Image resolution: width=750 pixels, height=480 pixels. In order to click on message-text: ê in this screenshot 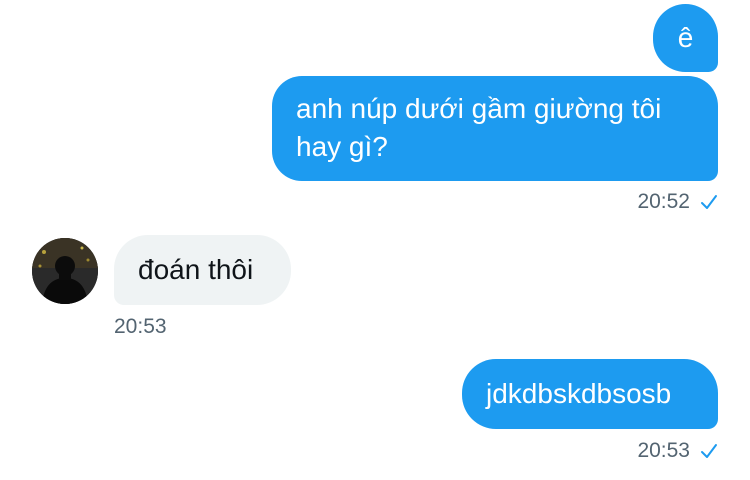, I will do `click(685, 37)`.